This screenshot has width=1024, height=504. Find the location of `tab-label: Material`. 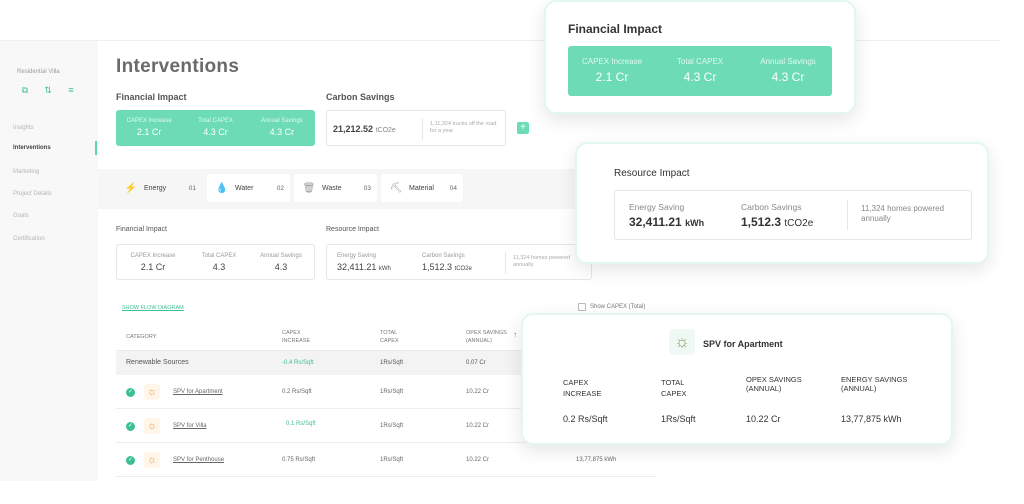

tab-label: Material is located at coordinates (421, 188).